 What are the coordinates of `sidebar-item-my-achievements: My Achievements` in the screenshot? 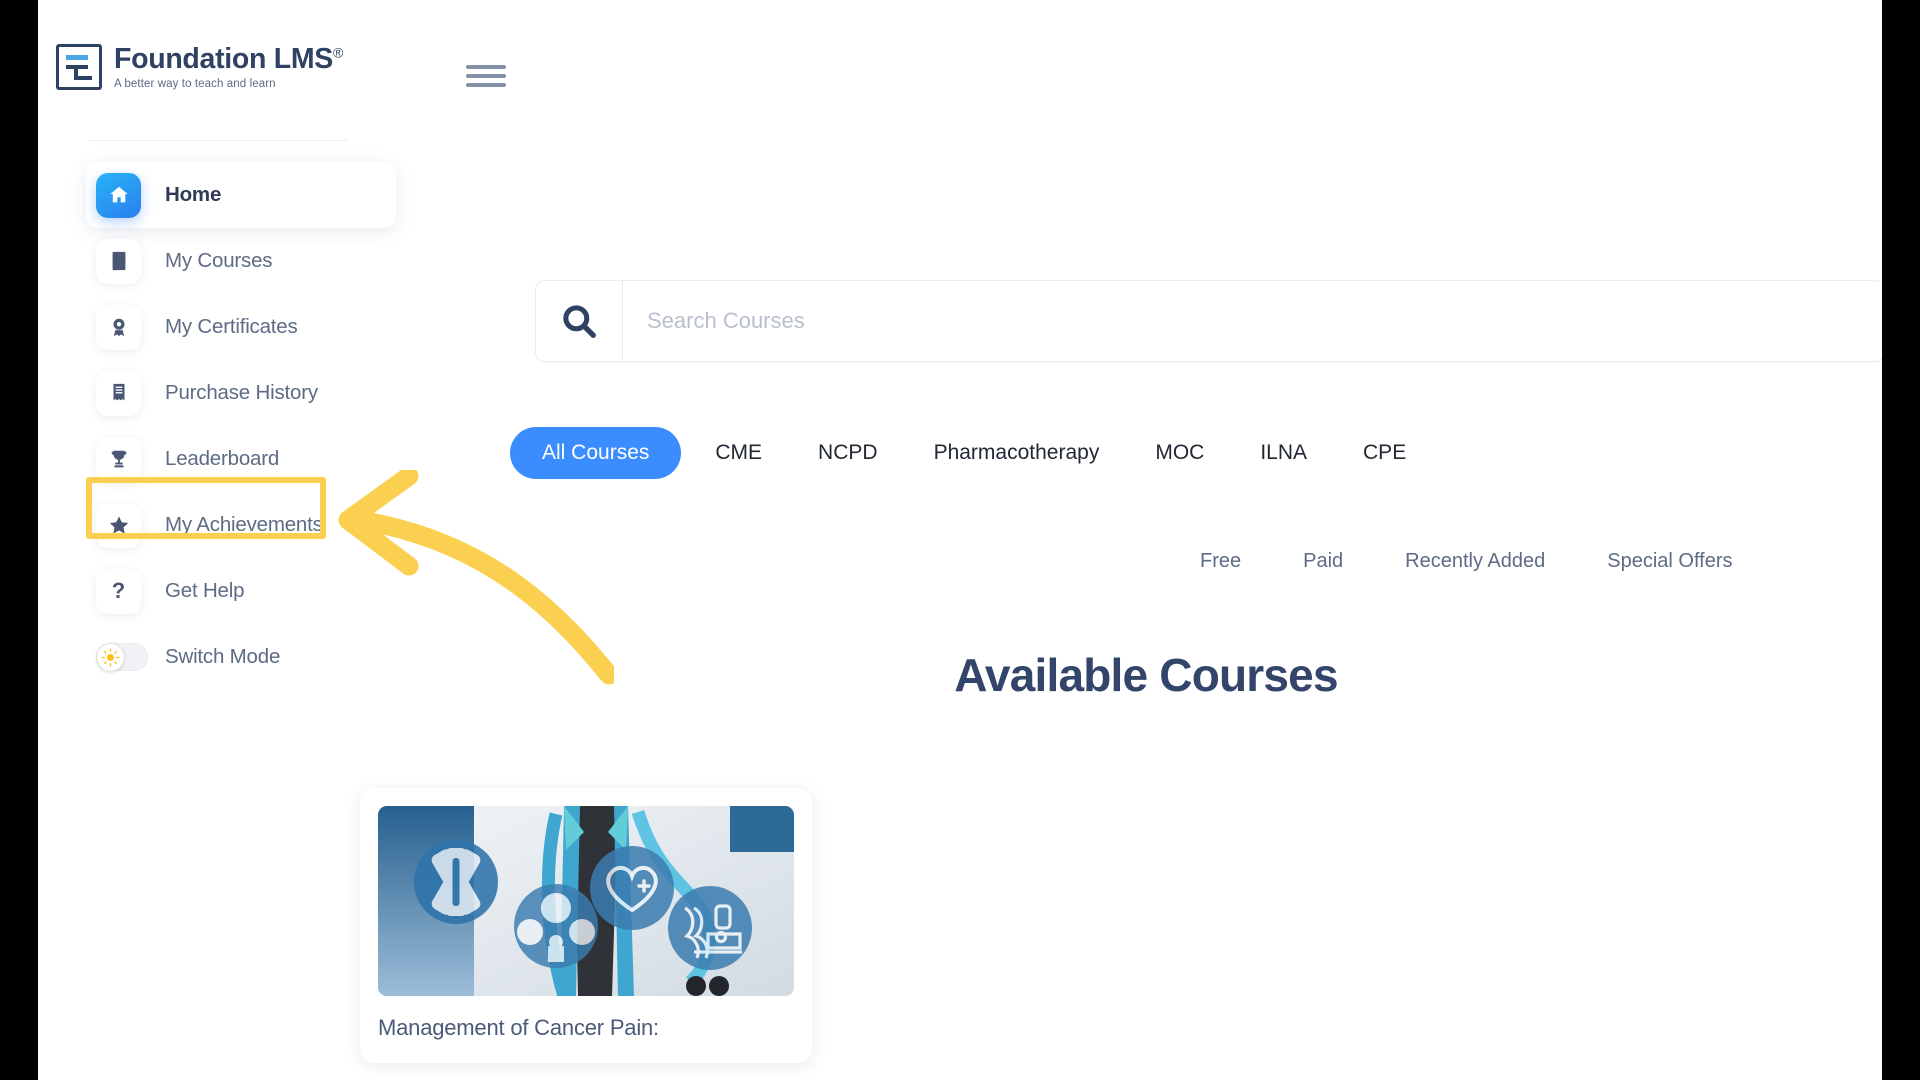 It's located at (224, 525).